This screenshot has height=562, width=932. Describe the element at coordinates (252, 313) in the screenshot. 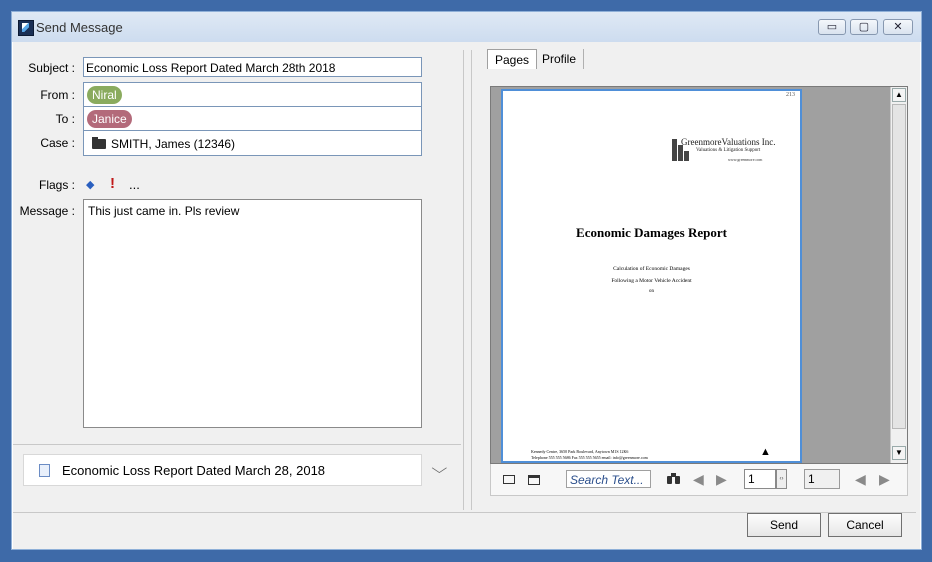

I see `message-textarea: This just came in. Pls review` at that location.